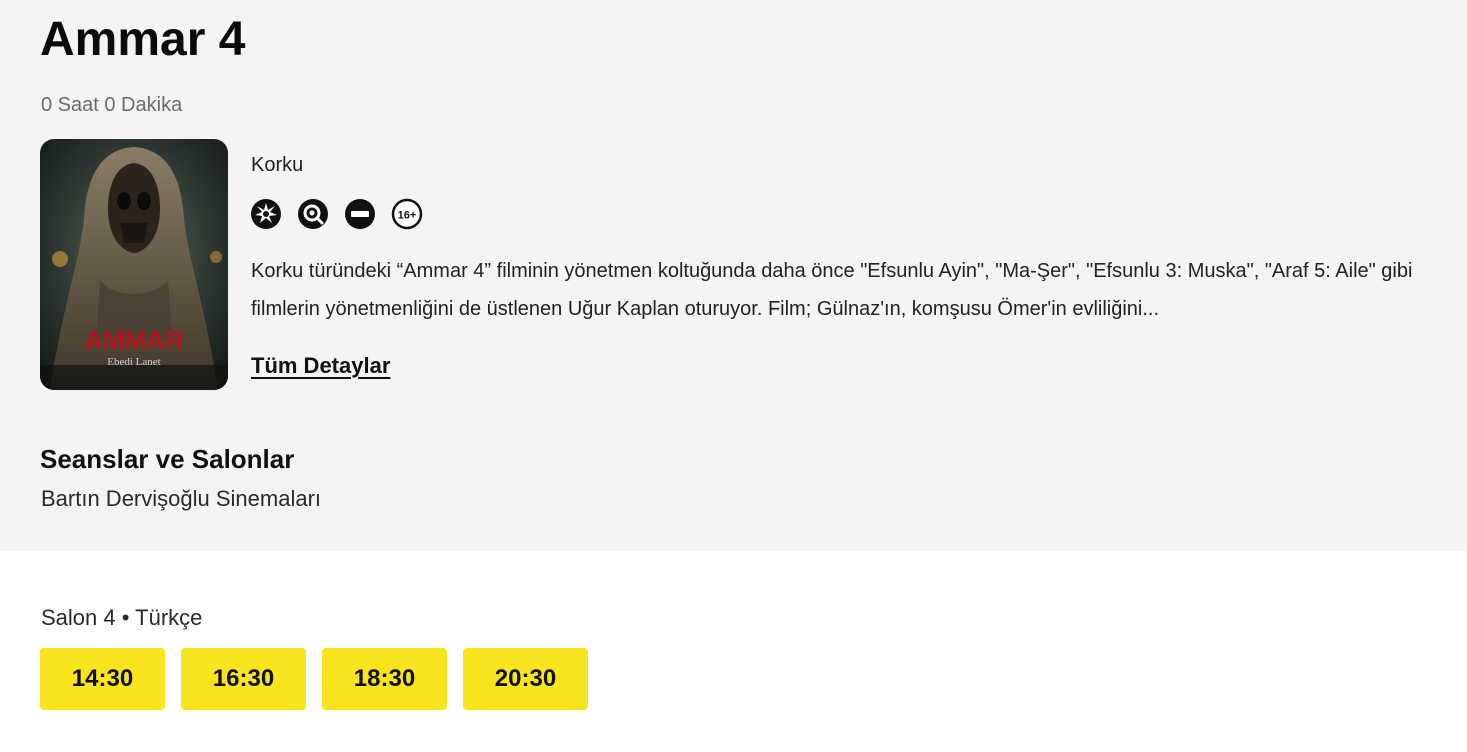  Describe the element at coordinates (133, 362) in the screenshot. I see `poster-subtitle-text: Ebedi Lanet` at that location.